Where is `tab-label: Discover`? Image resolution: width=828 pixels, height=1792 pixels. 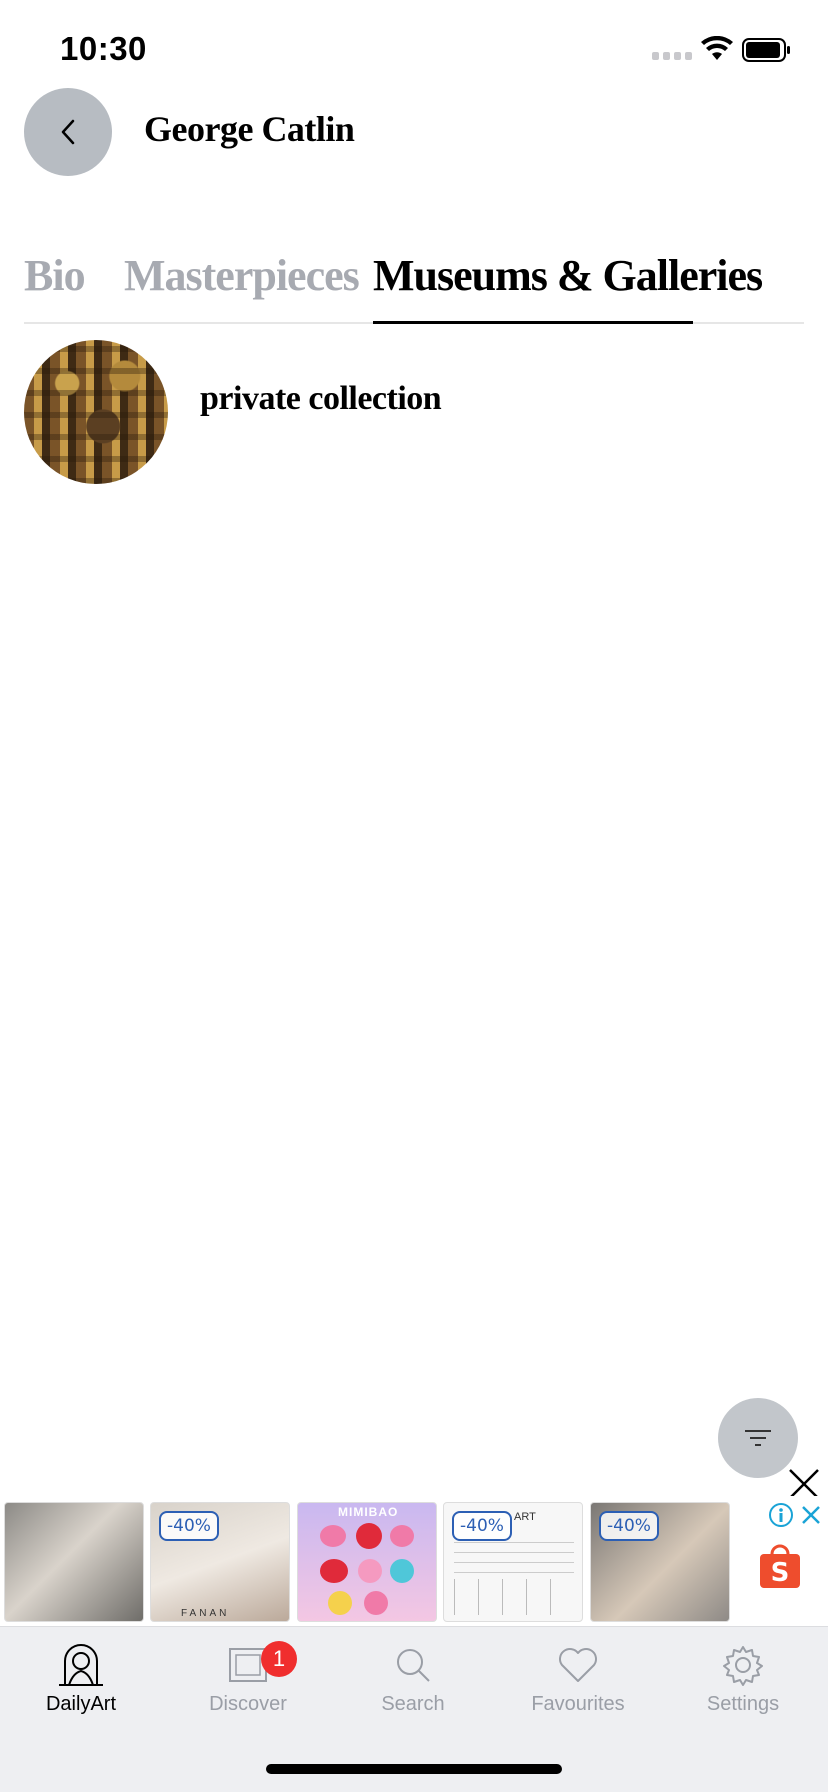
tab-label: Discover is located at coordinates (248, 1704).